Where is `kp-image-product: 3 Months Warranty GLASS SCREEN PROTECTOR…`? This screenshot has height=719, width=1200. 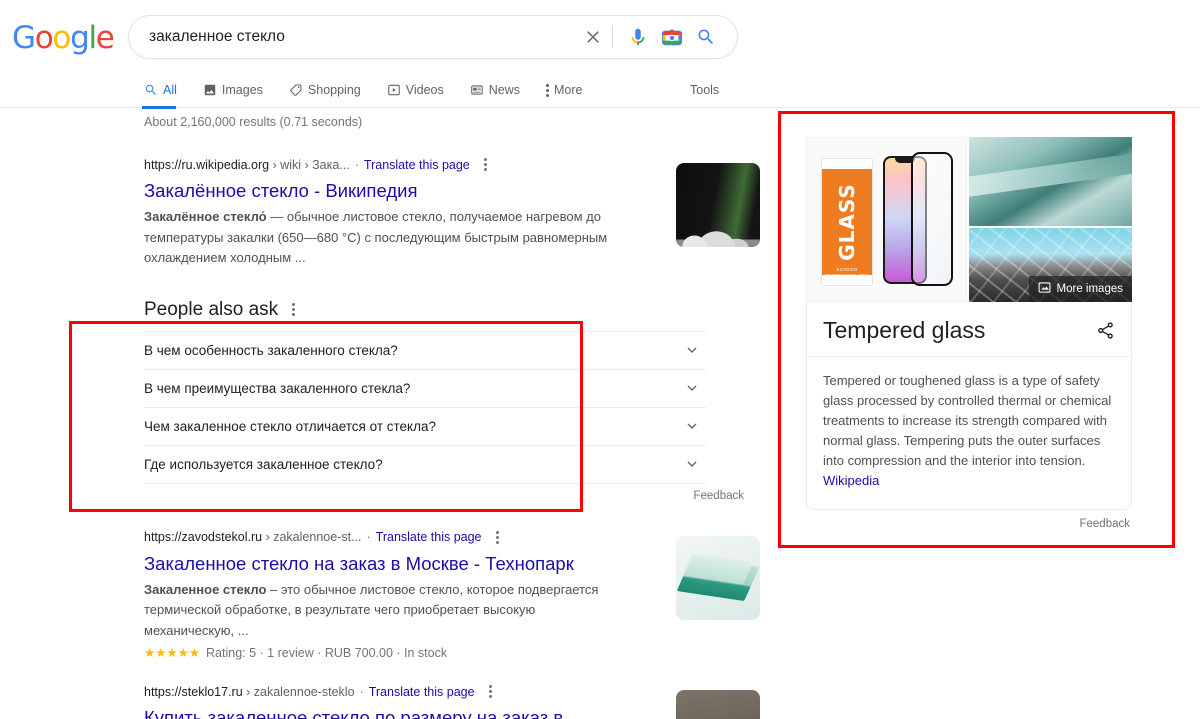 kp-image-product: 3 Months Warranty GLASS SCREEN PROTECTOR… is located at coordinates (886, 219).